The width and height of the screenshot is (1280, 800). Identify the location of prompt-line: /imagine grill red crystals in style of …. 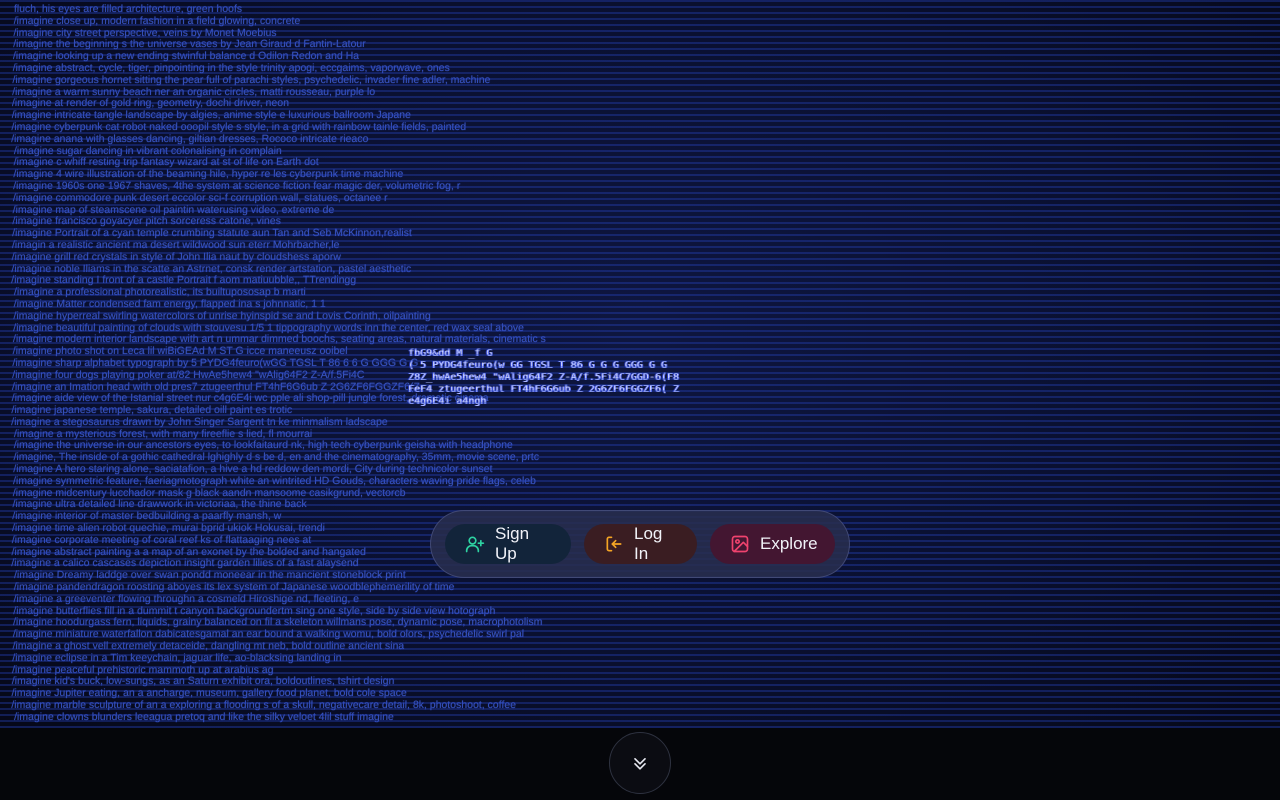
(176, 257).